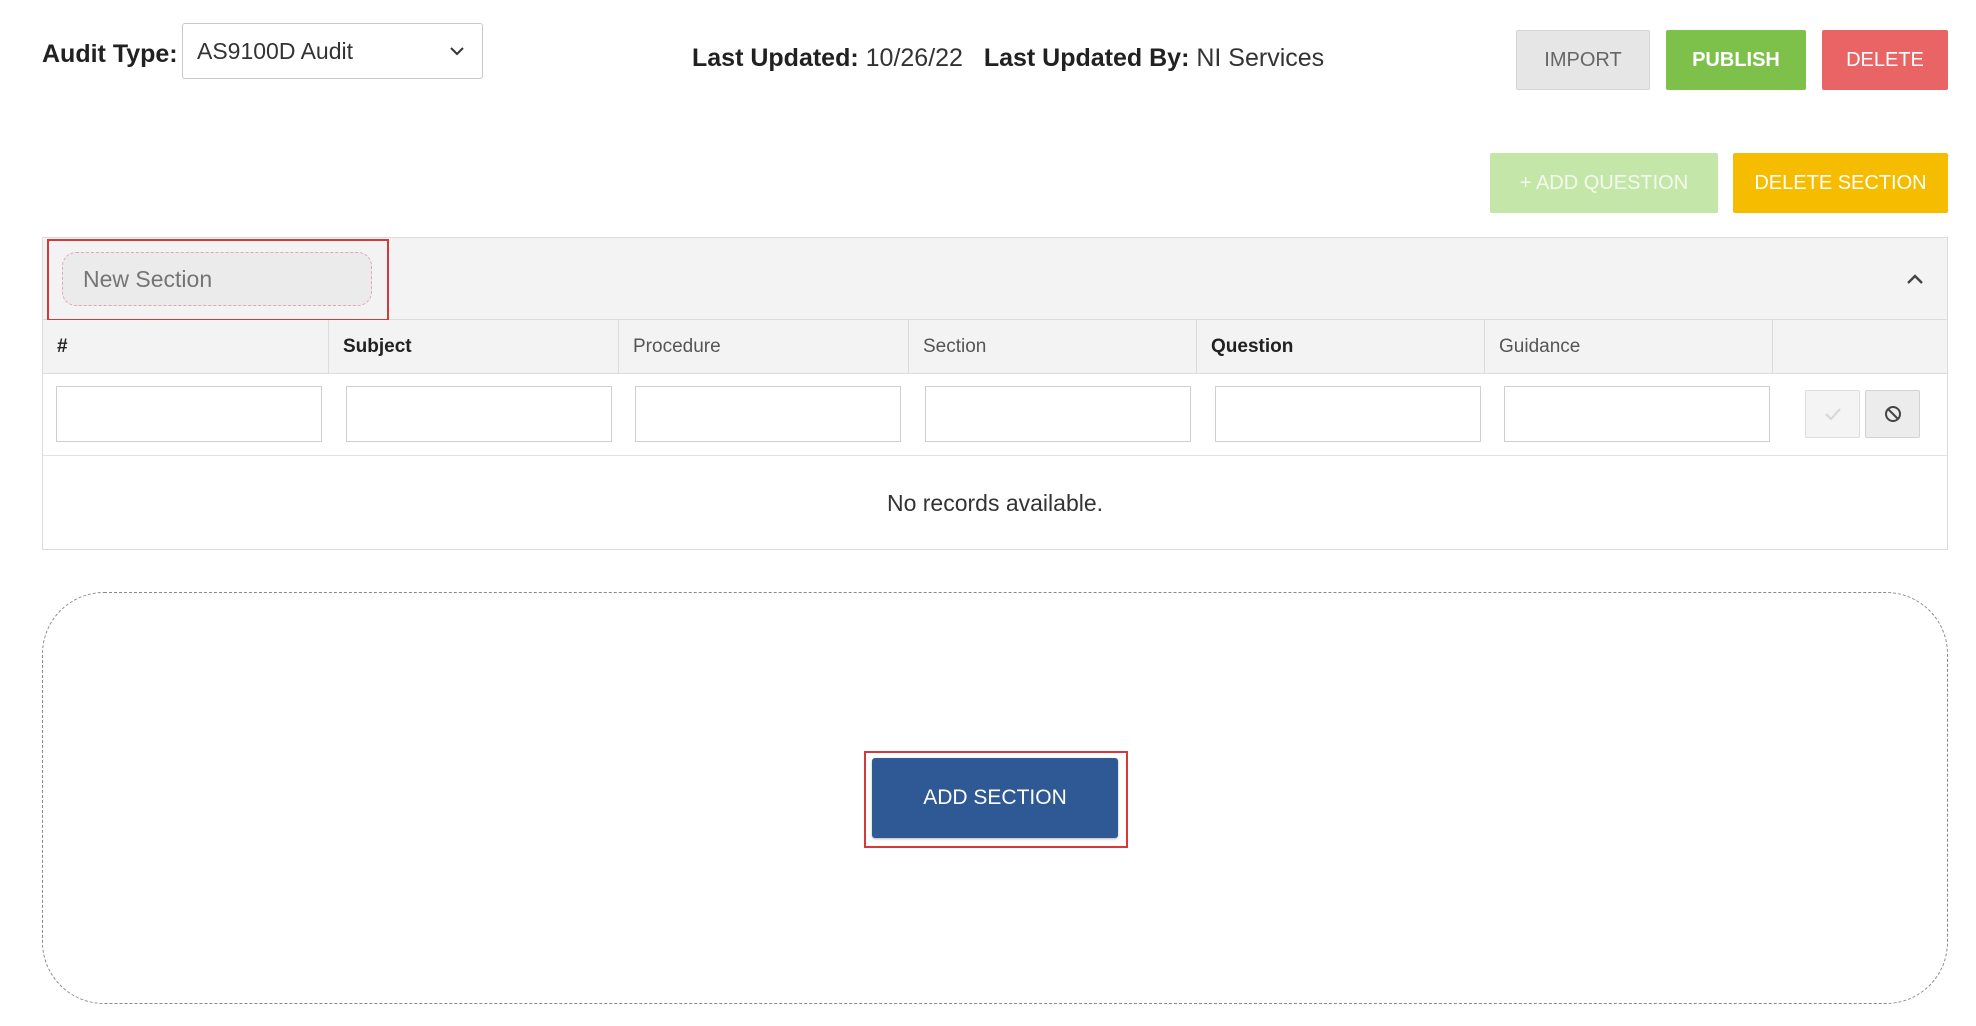 This screenshot has height=1026, width=1976. Describe the element at coordinates (1053, 347) in the screenshot. I see `column-header-section: Section` at that location.